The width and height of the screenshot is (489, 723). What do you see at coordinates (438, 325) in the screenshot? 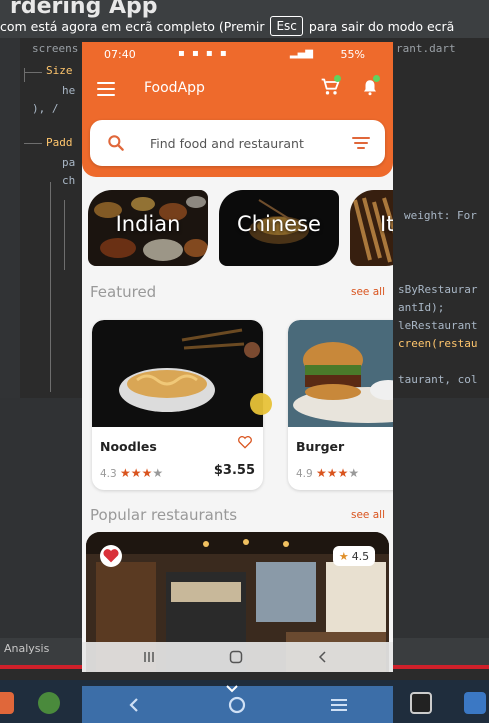
I see `code-line: leRestaurant` at bounding box center [438, 325].